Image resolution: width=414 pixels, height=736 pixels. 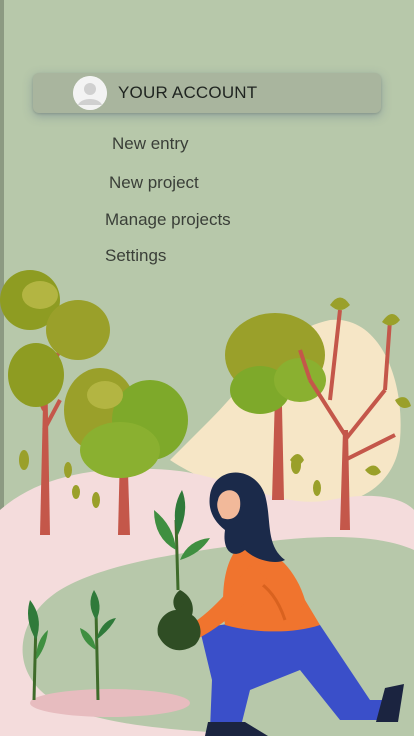 I want to click on account-header: YOUR ACCOUNT, so click(x=207, y=93).